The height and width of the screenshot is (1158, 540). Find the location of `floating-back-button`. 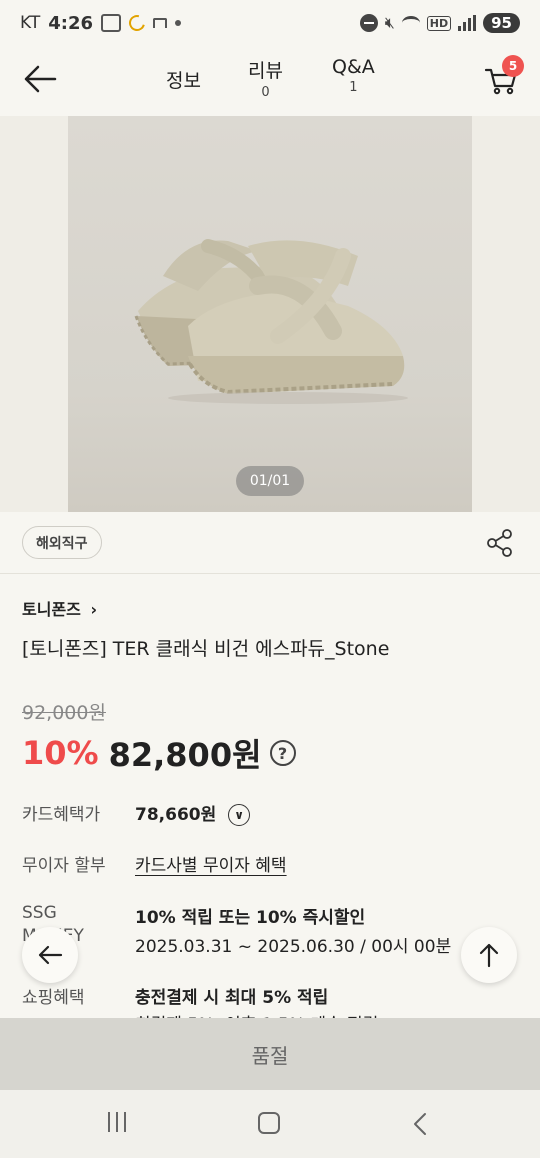

floating-back-button is located at coordinates (50, 955).